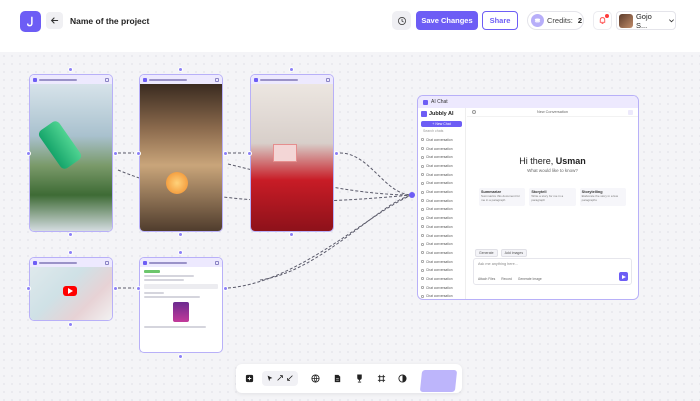 This screenshot has height=401, width=700. I want to click on node-image, so click(292, 157).